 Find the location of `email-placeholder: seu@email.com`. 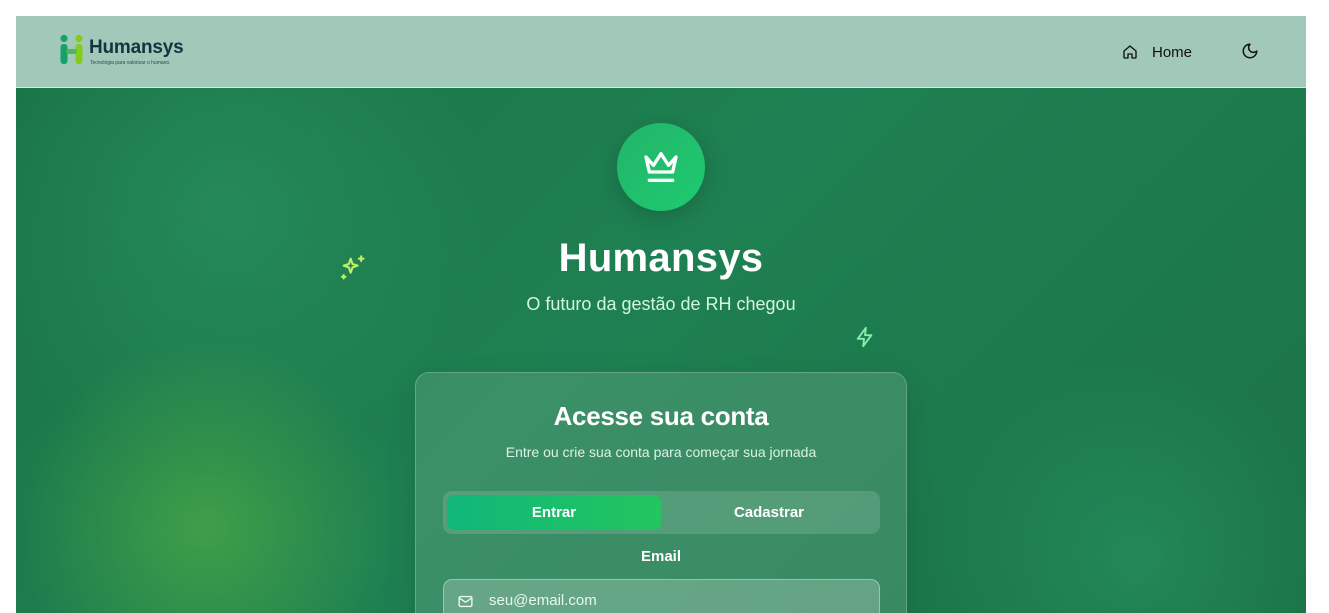

email-placeholder: seu@email.com is located at coordinates (543, 600).